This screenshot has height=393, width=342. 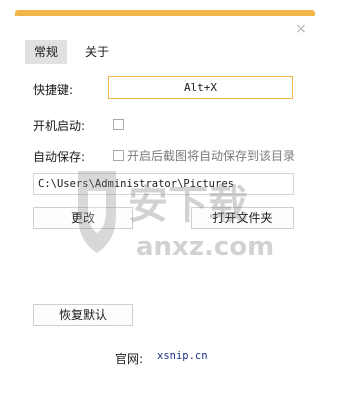 I want to click on autostart-checkbox, so click(x=118, y=124).